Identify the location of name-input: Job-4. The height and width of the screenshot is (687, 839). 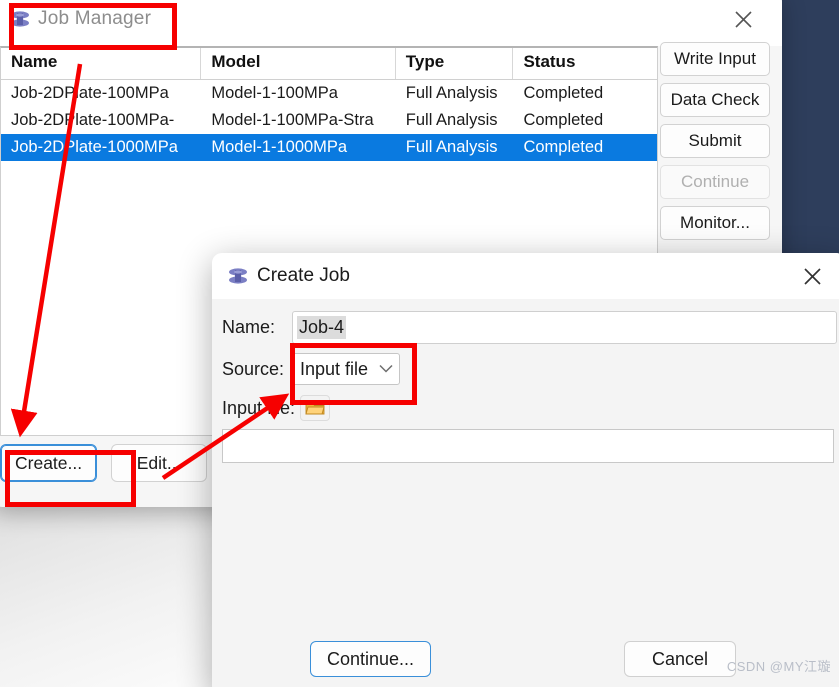
(564, 327).